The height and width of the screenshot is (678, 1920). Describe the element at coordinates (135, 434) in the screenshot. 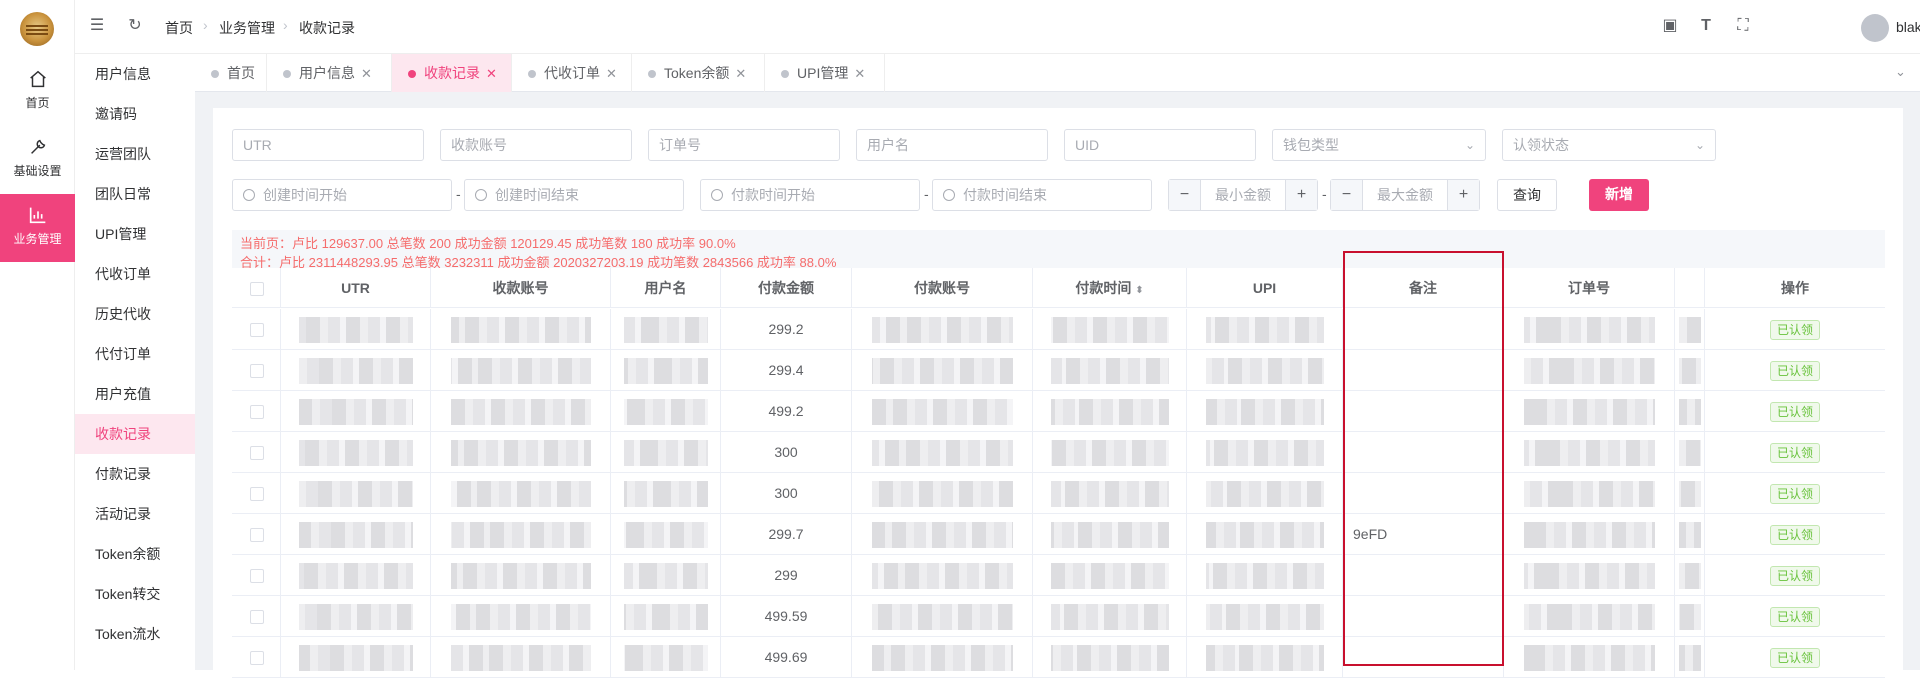

I see `sidebar-item-receipts: 收款记录` at that location.